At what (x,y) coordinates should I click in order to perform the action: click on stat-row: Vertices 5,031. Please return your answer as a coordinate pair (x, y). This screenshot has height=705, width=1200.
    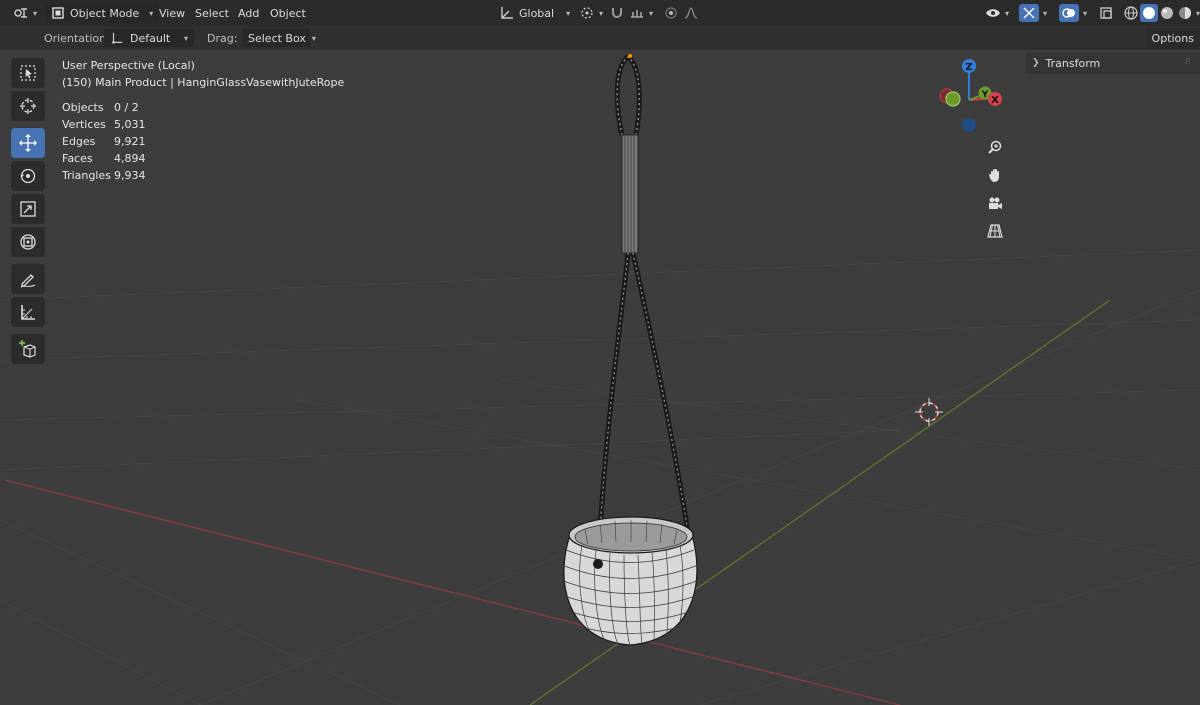
    Looking at the image, I should click on (104, 124).